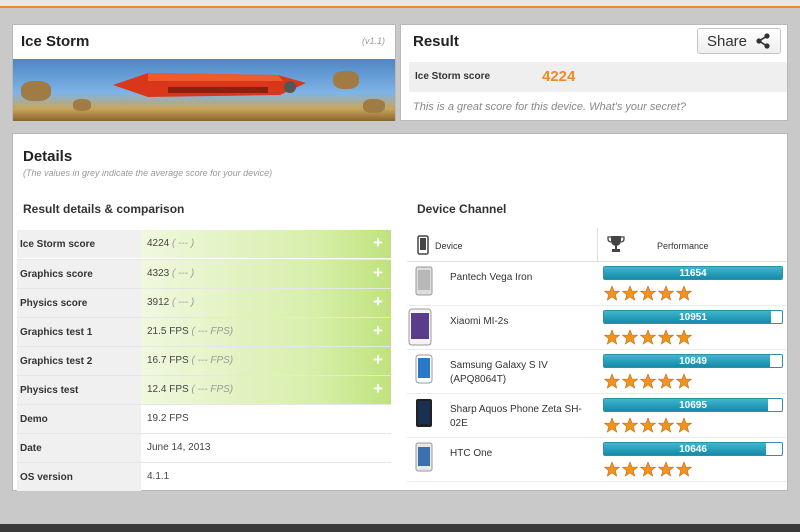 The image size is (800, 532). I want to click on result-row: Graphics test 2 16.7 FPS ( --- FPS) +, so click(204, 360).